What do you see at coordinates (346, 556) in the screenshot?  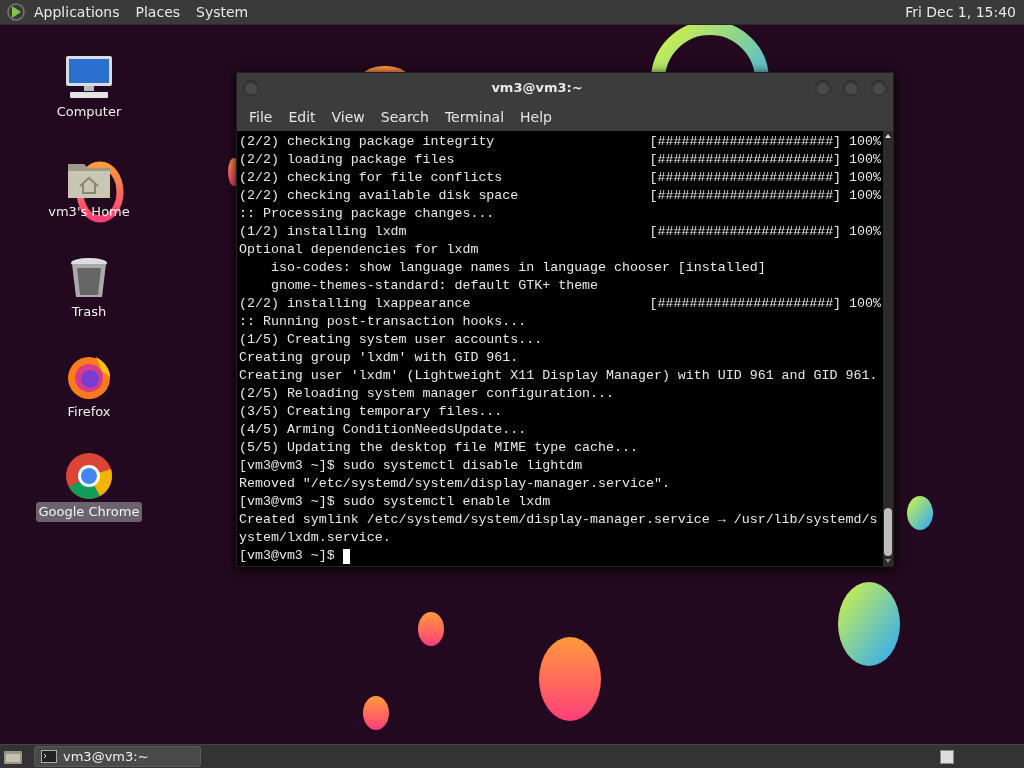 I see `text-cursor-icon` at bounding box center [346, 556].